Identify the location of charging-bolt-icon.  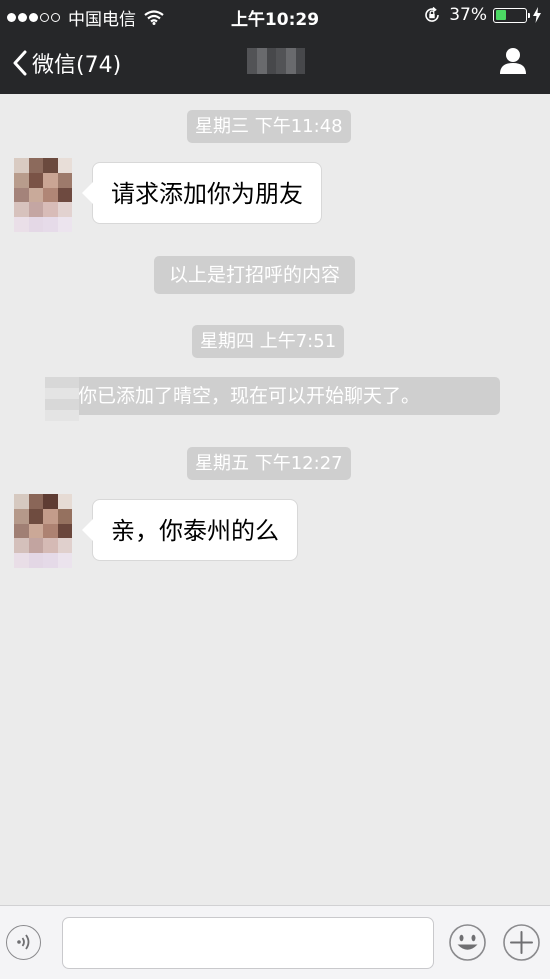
(537, 15).